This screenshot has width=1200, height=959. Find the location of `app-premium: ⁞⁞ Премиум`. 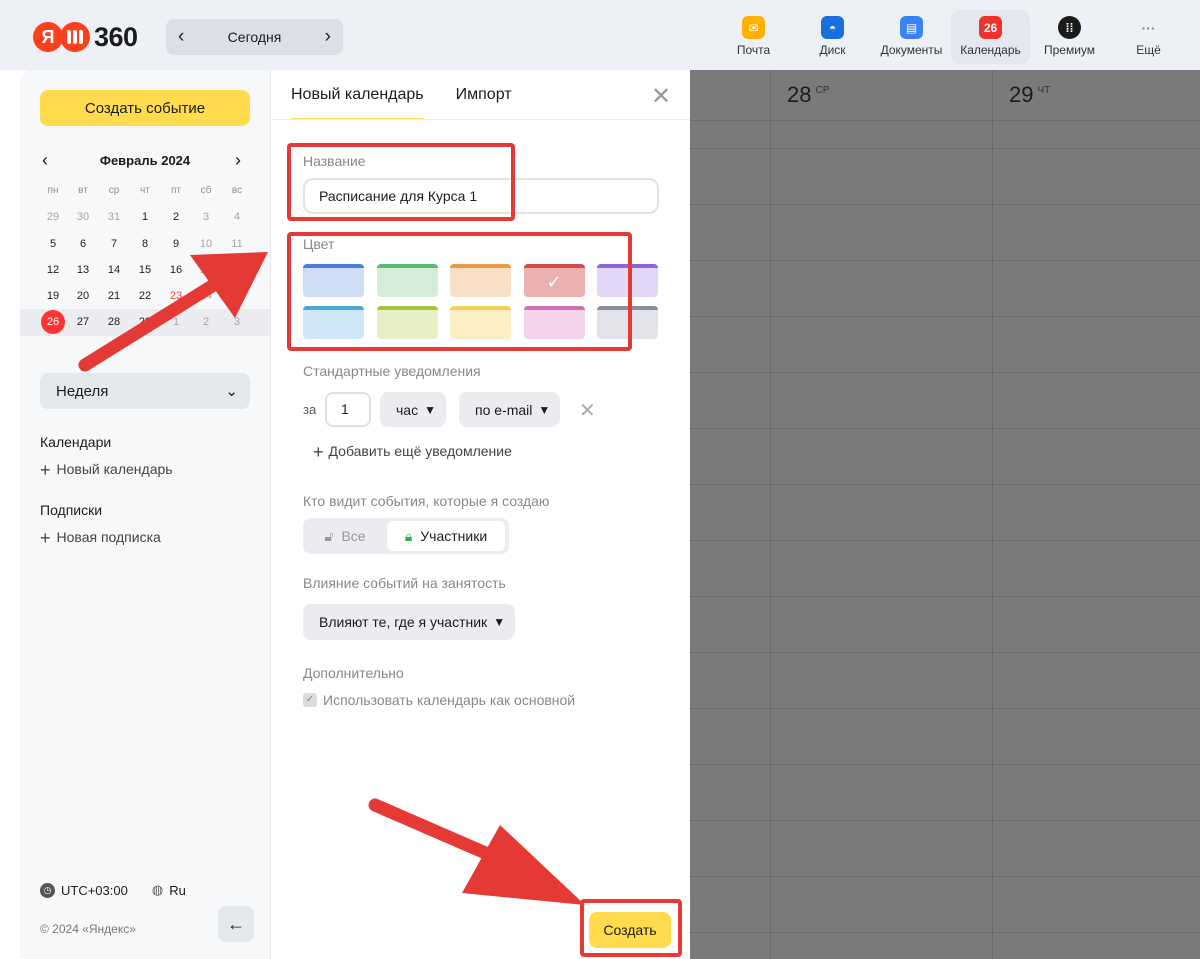

app-premium: ⁞⁞ Премиум is located at coordinates (1069, 37).